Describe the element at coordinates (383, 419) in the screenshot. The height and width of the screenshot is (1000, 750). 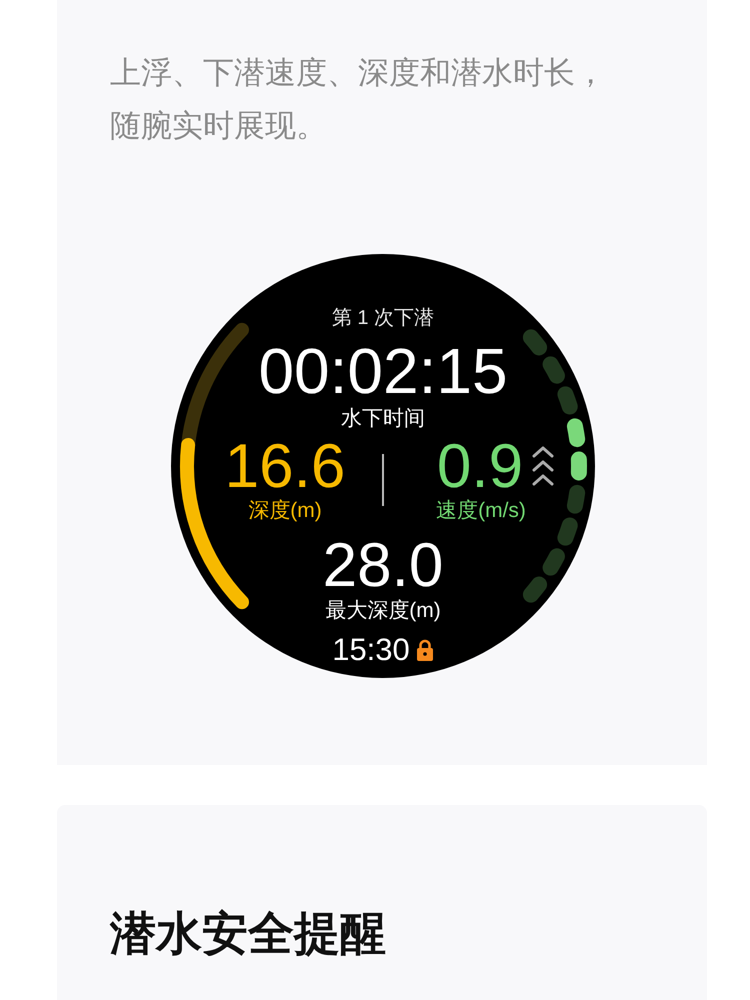
I see `elapsed-time-label: 水下时间` at that location.